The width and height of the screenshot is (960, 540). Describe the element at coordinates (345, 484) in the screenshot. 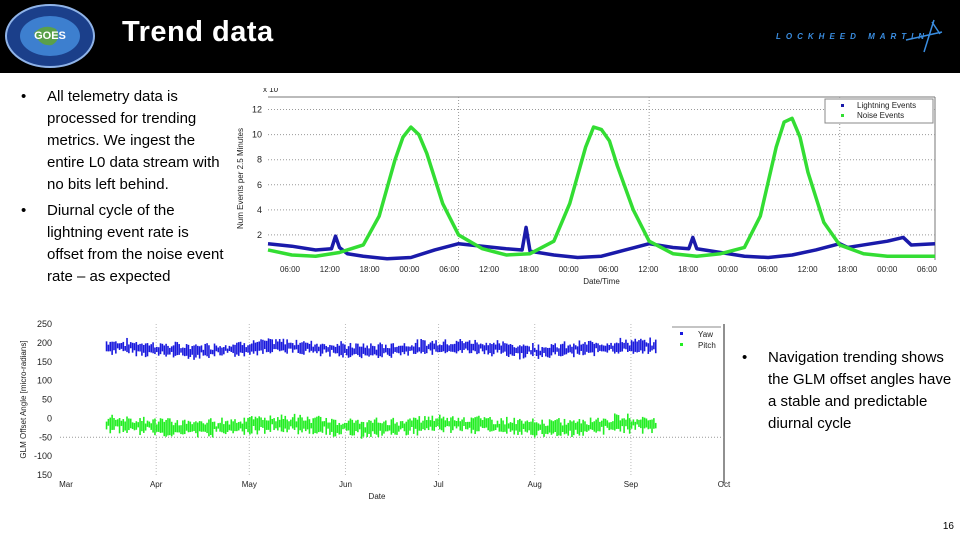

I see `x-tick-label: Jun` at that location.